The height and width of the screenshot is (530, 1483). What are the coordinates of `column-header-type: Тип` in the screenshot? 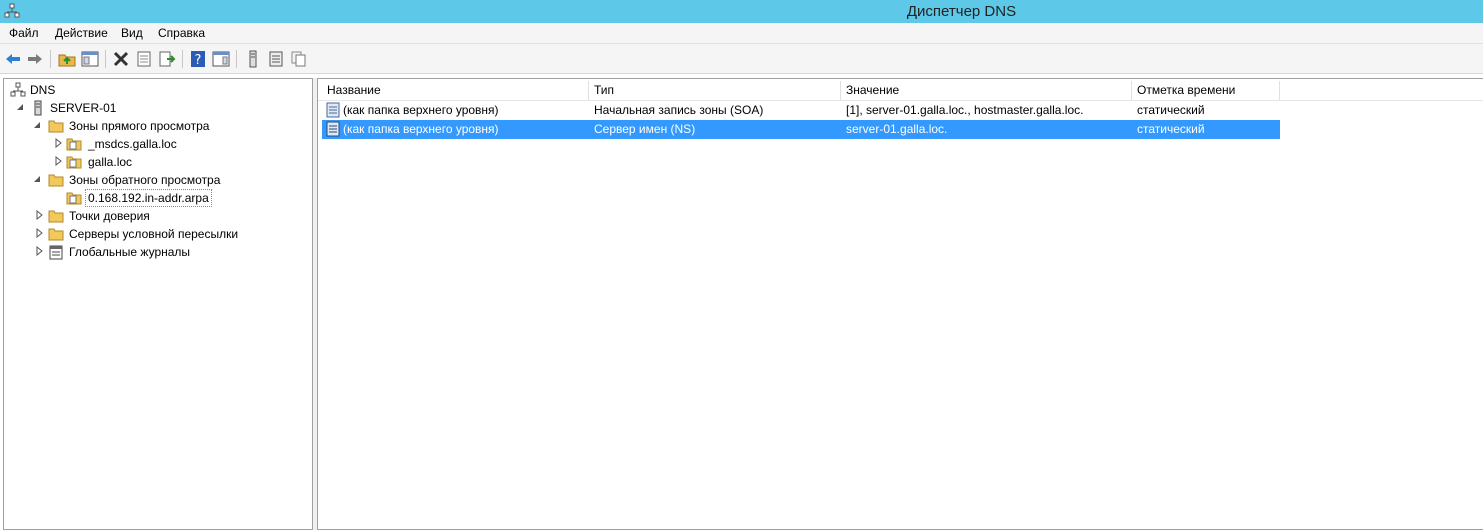 It's located at (715, 90).